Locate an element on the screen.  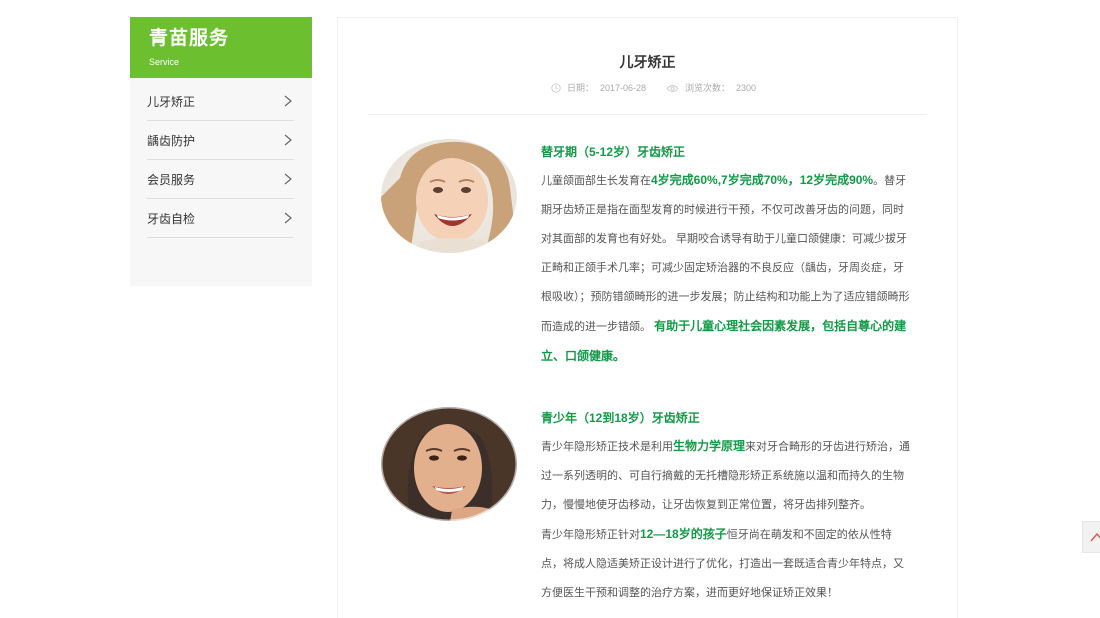
article-meta: 日期： 2017-06-28 浏览次数： 2300 is located at coordinates (647, 88).